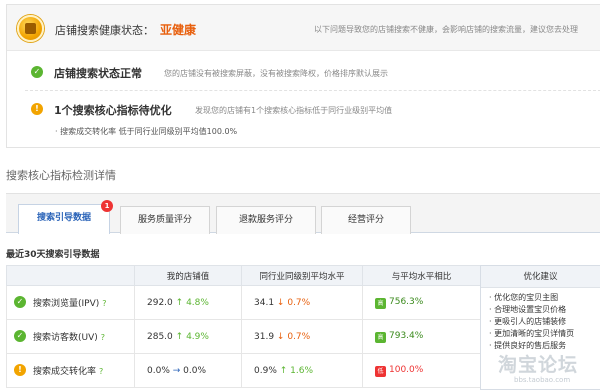 The image size is (600, 390). I want to click on status-row-desc: 您的店铺没有被搜索屏蔽，没有被搜索降权，价格排序默认展示, so click(276, 73).